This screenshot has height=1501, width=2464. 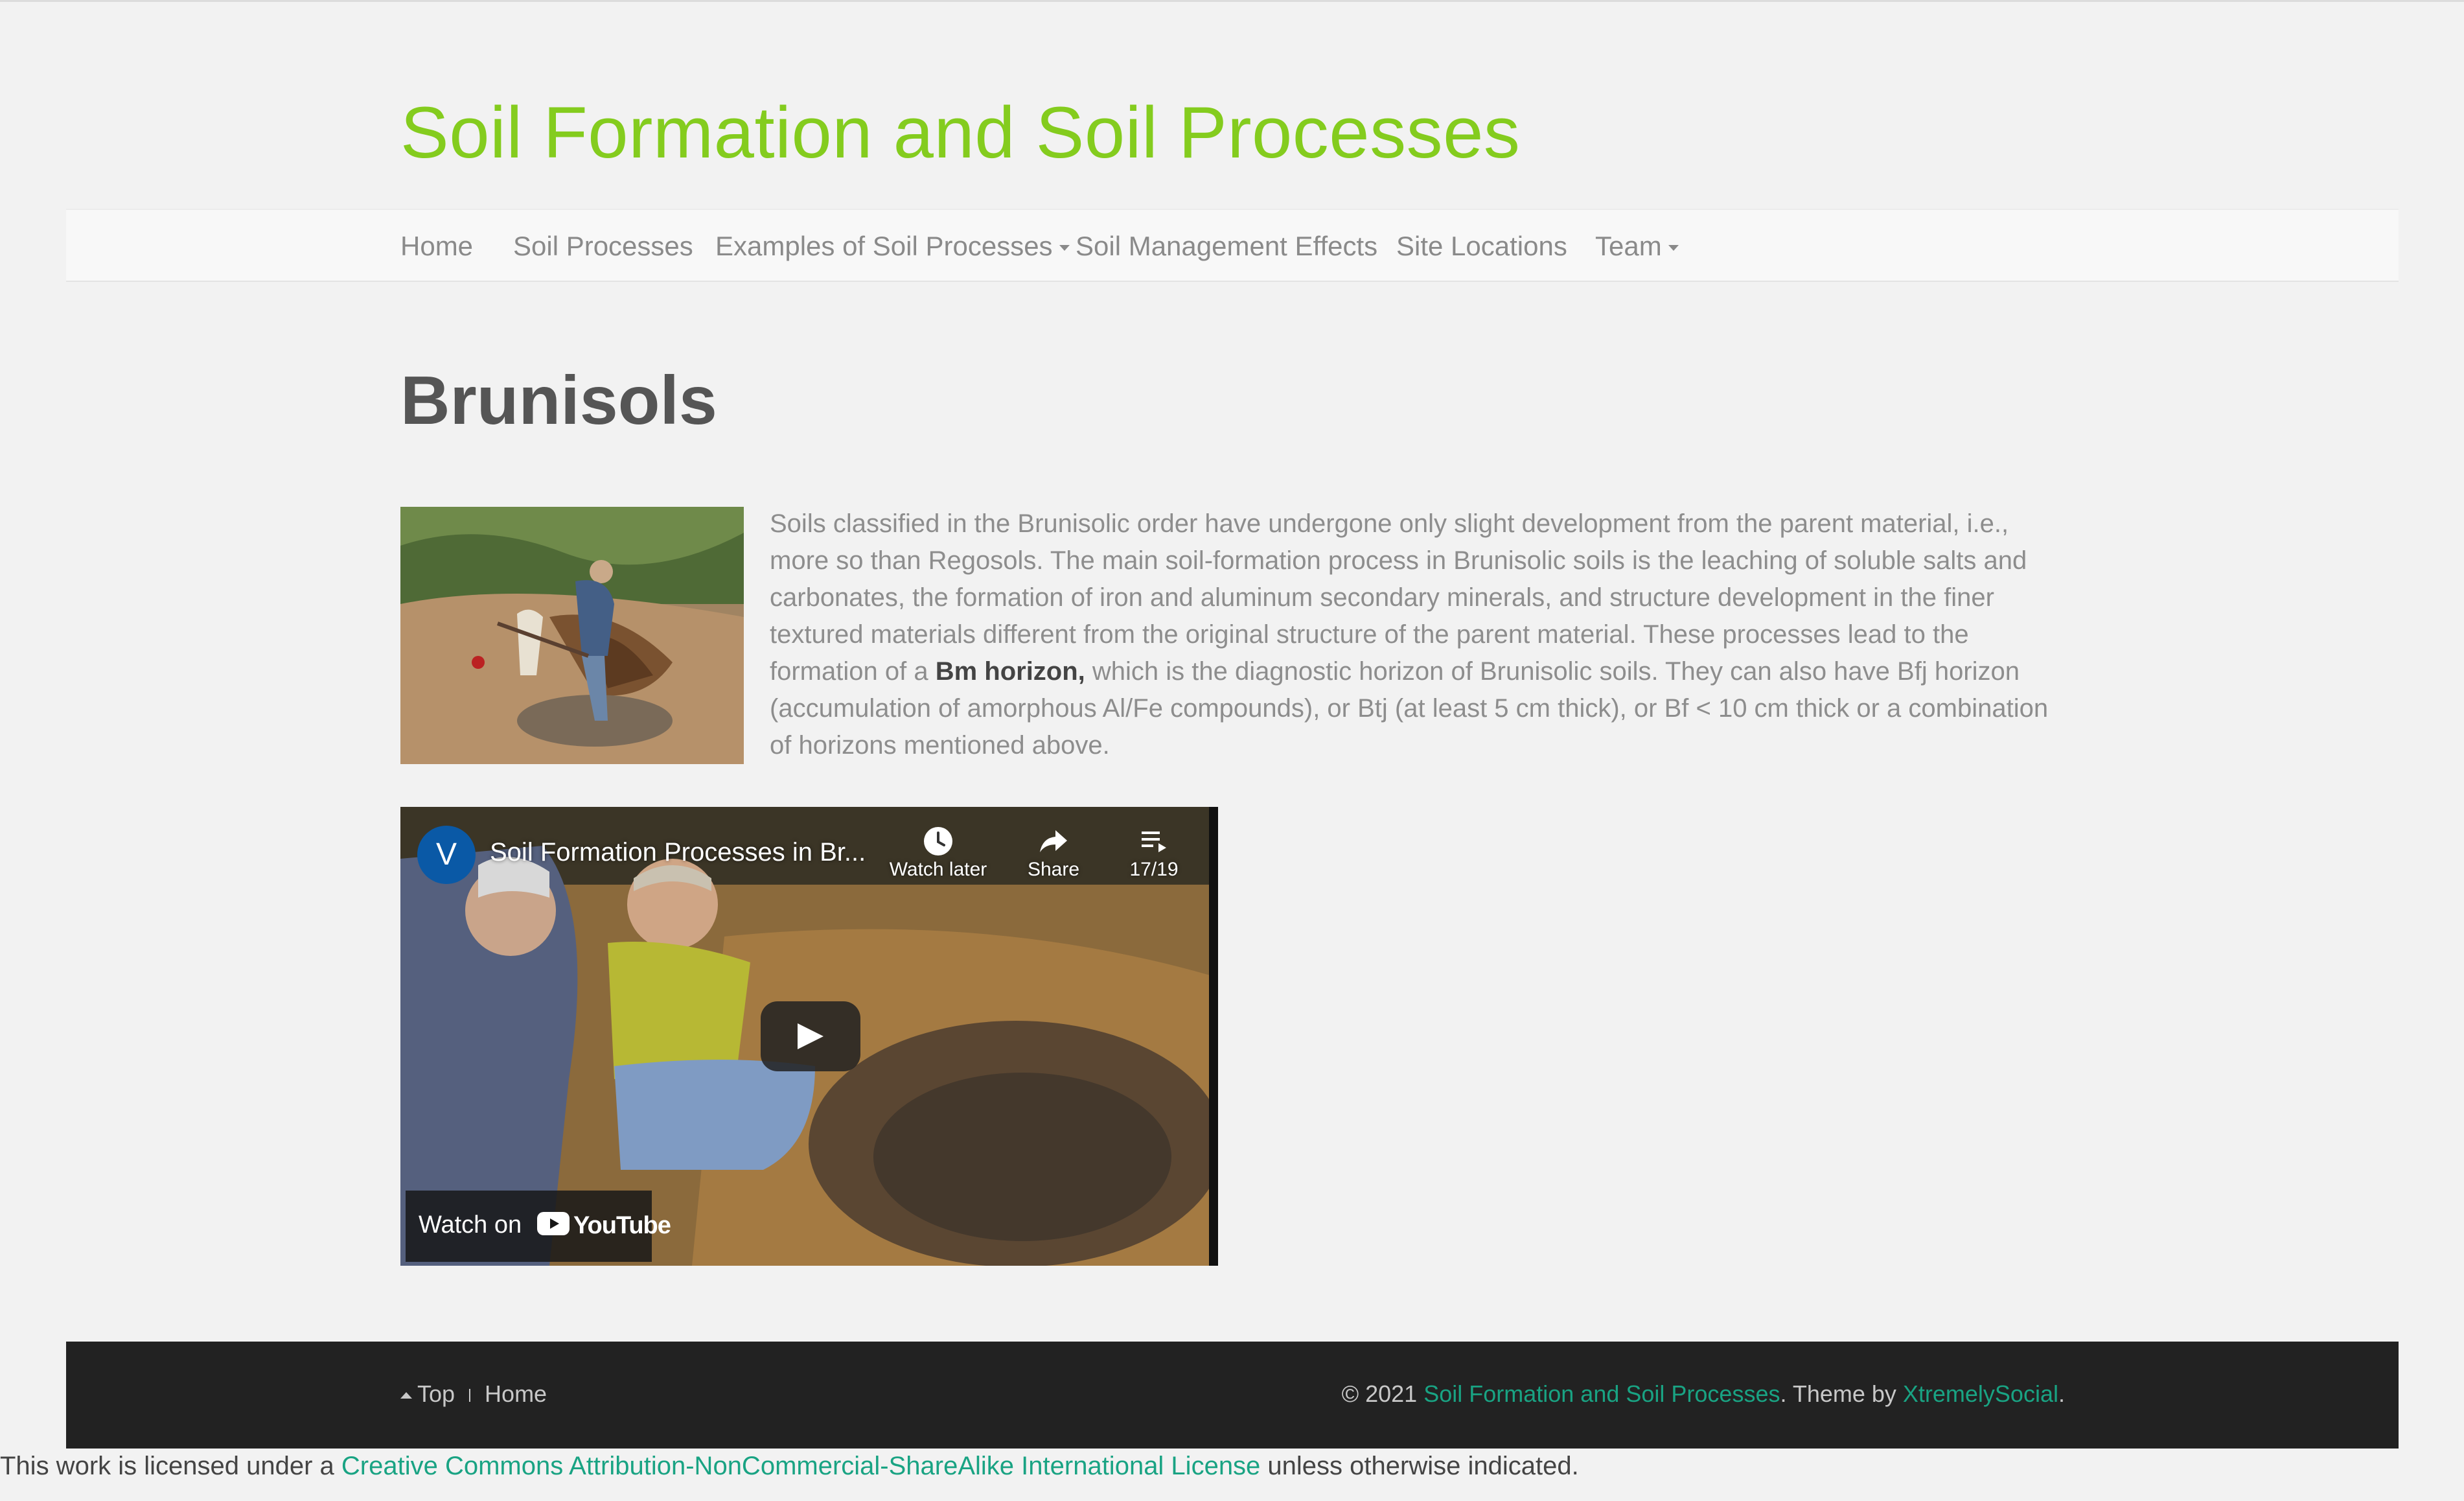 What do you see at coordinates (1053, 841) in the screenshot?
I see `share-arrow-icon` at bounding box center [1053, 841].